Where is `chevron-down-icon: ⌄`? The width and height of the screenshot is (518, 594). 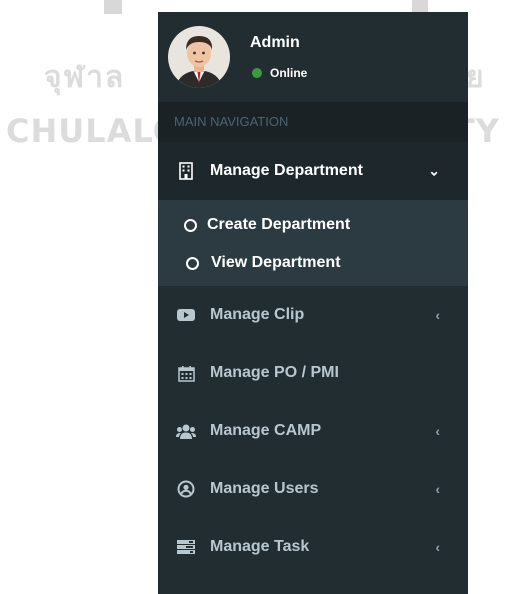 chevron-down-icon: ⌄ is located at coordinates (434, 170).